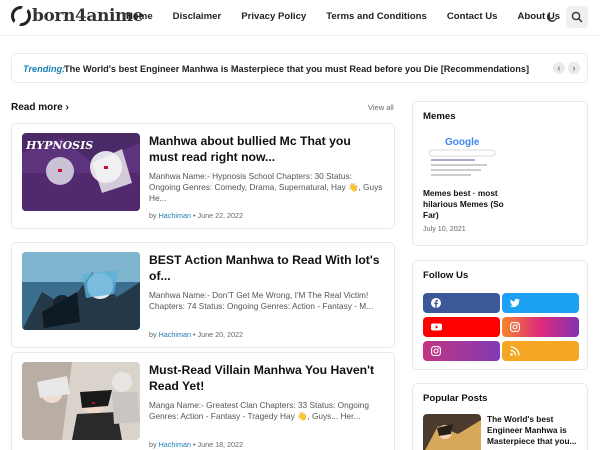 The image size is (600, 450). Describe the element at coordinates (77, 16) in the screenshot. I see `site-logo: born4anime` at that location.